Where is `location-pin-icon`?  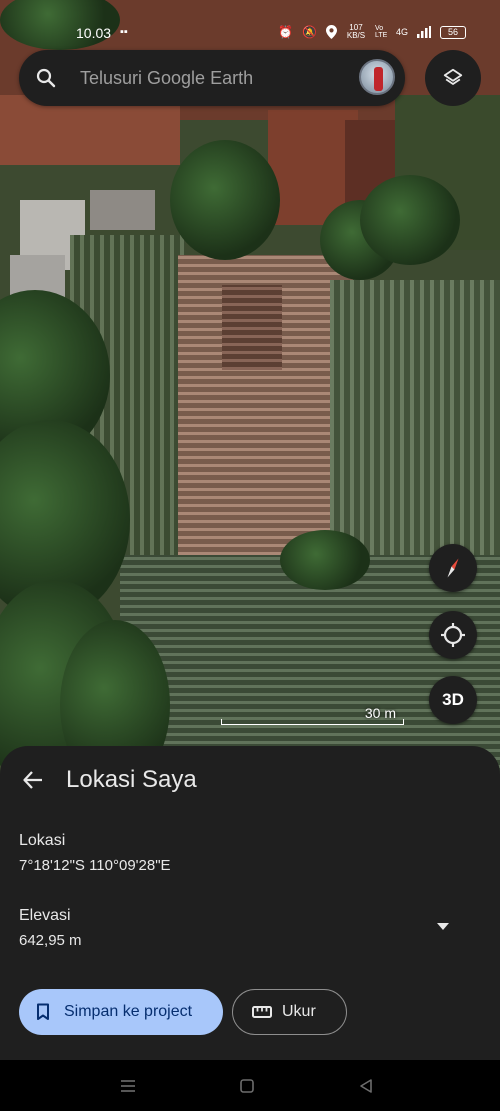
location-pin-icon is located at coordinates (331, 32).